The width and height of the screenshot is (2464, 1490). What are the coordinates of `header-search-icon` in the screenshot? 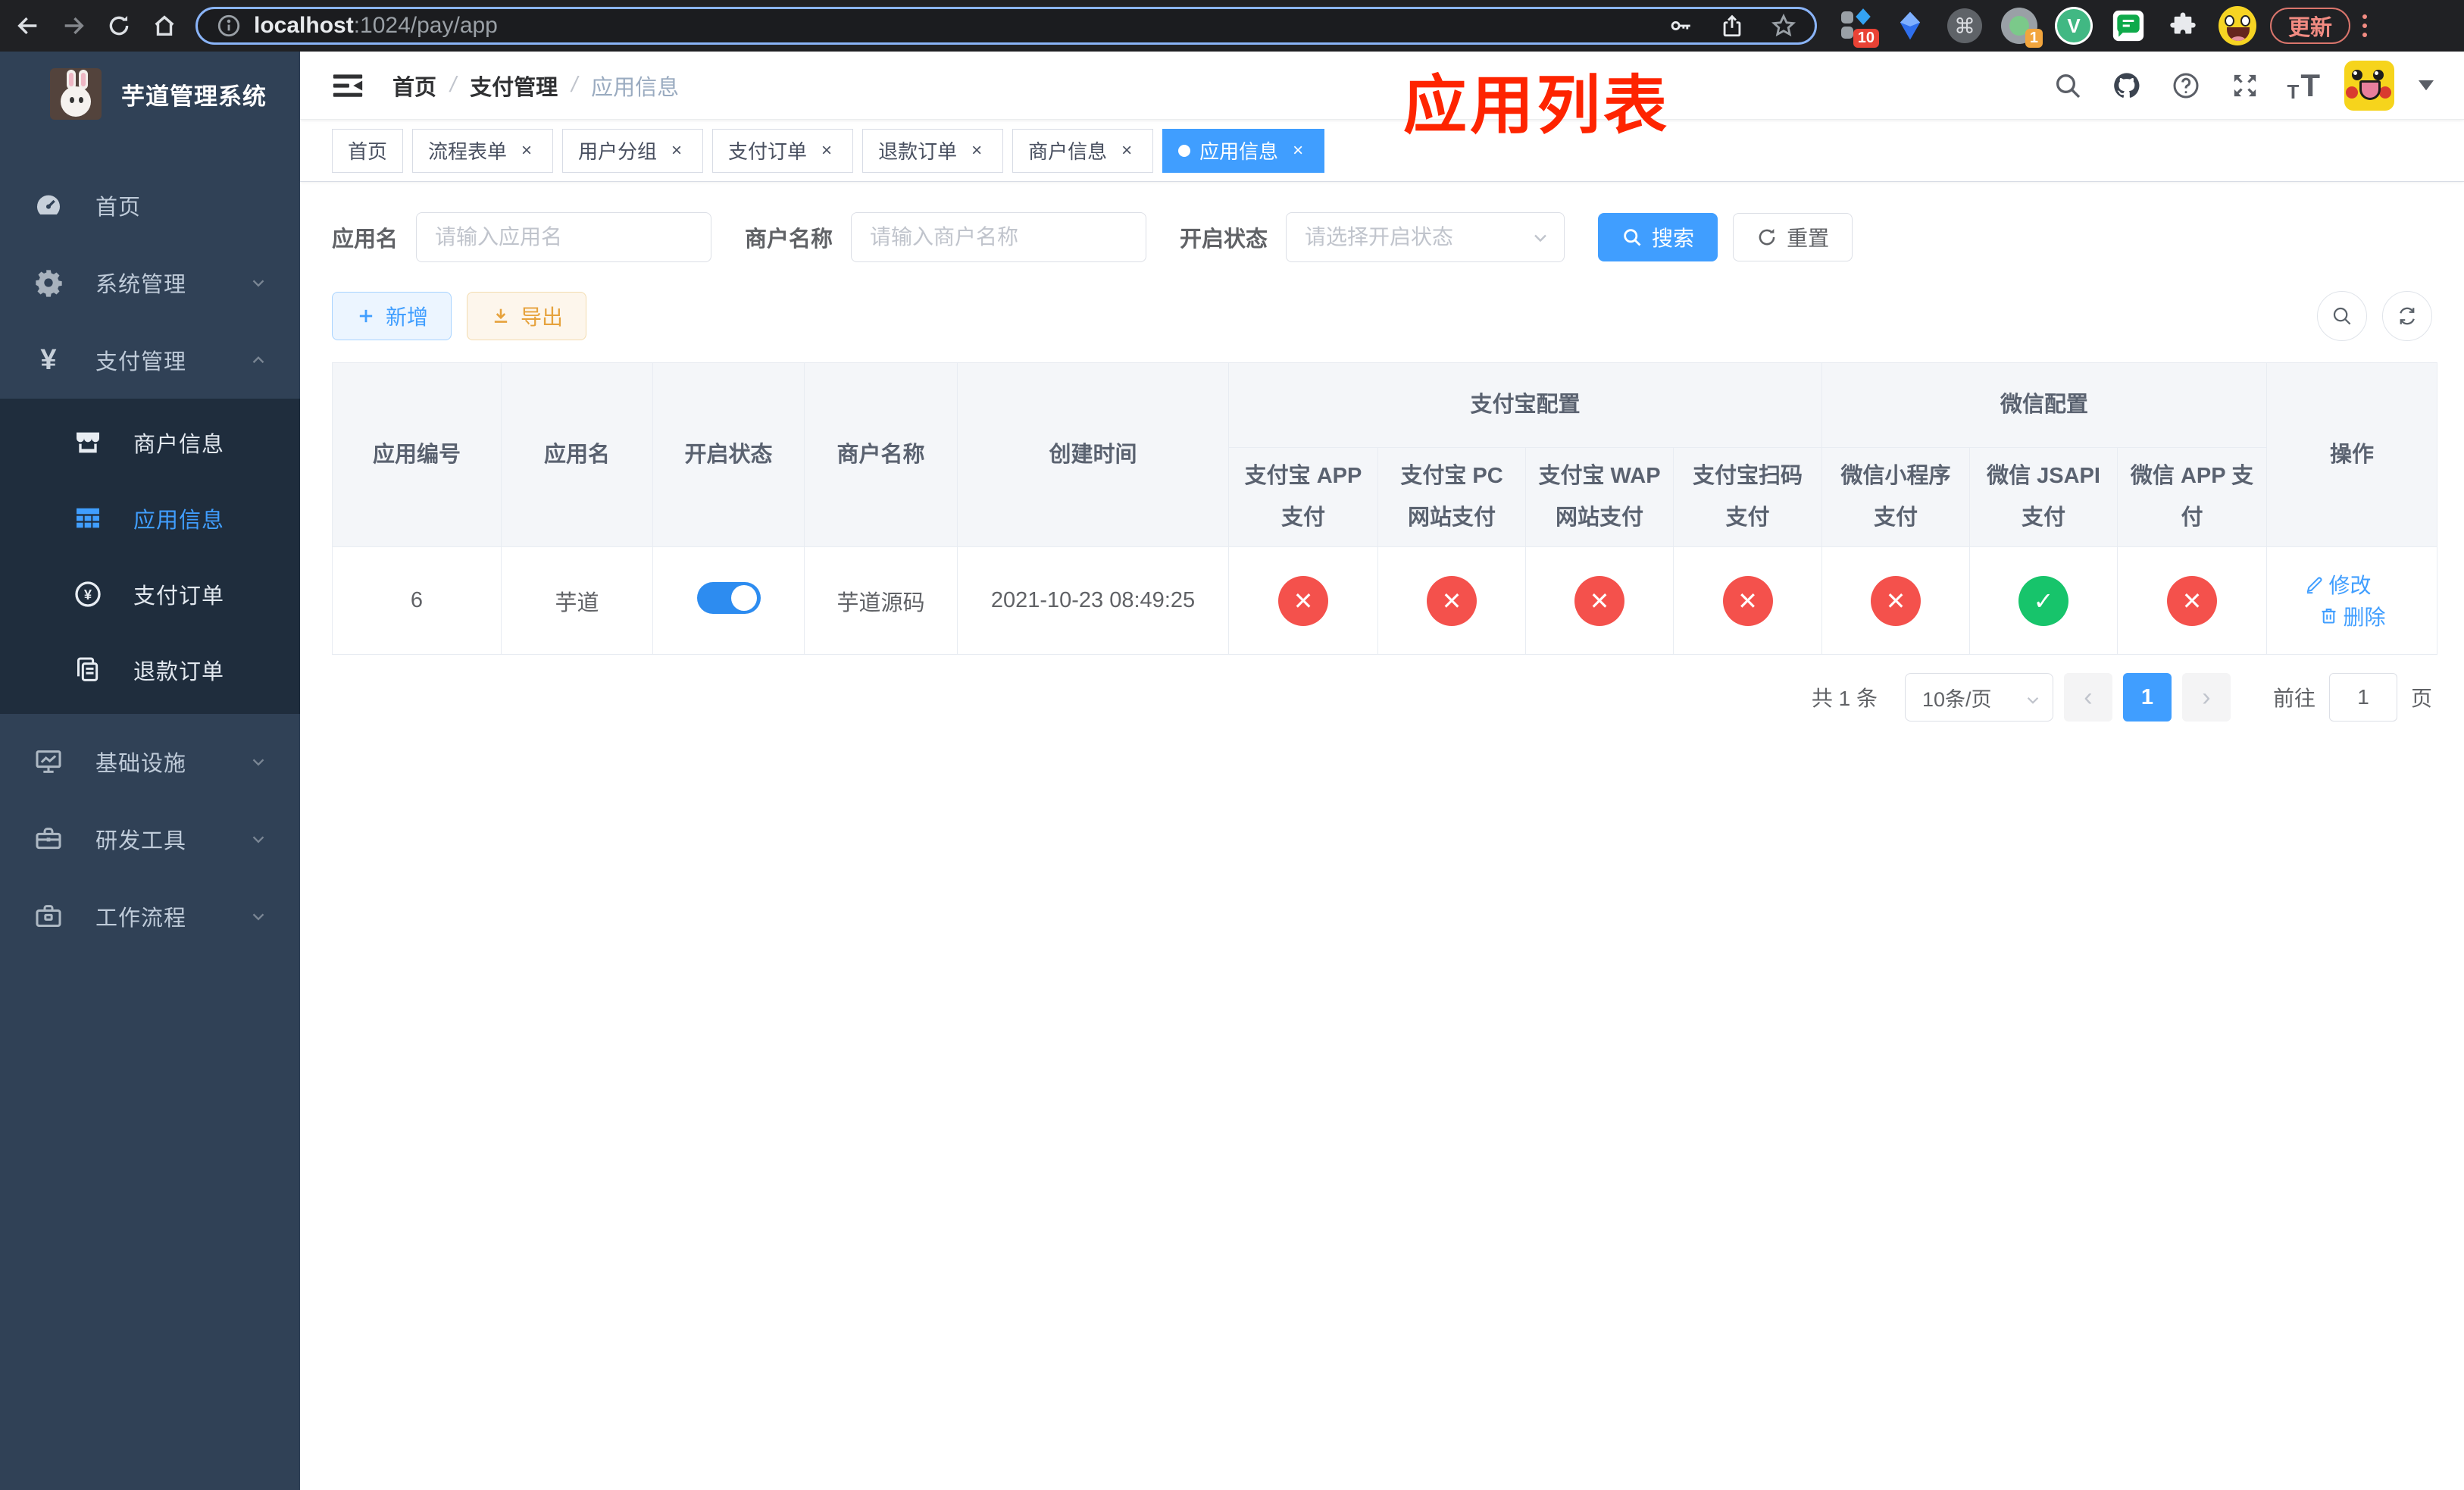 It's located at (2067, 86).